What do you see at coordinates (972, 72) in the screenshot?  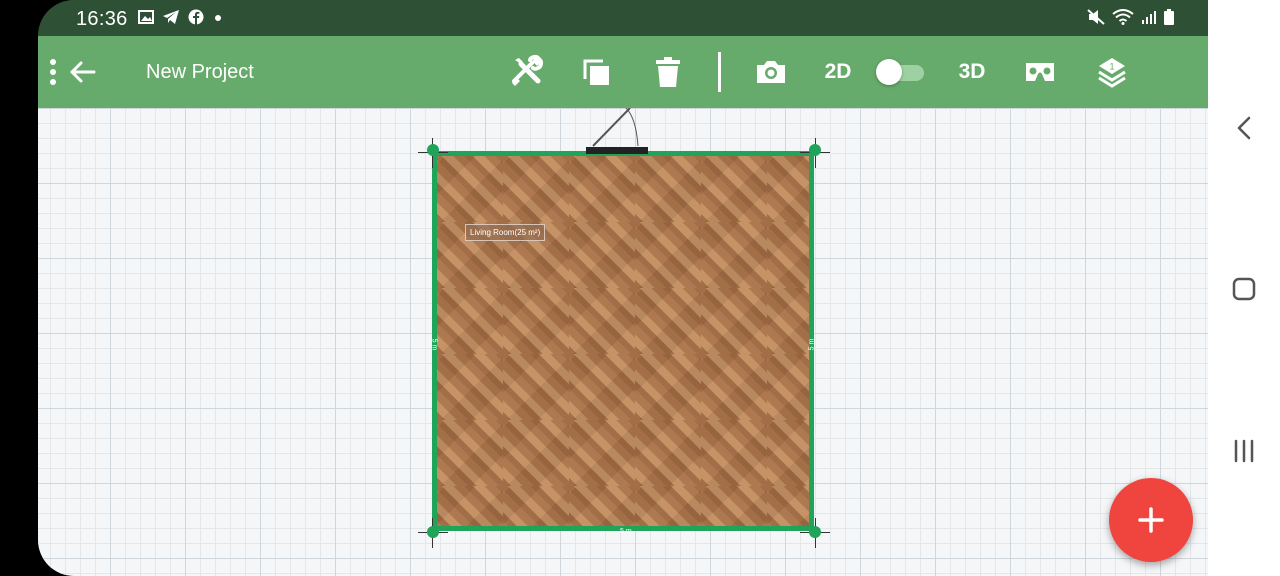 I see `mode-3d-button: 3D` at bounding box center [972, 72].